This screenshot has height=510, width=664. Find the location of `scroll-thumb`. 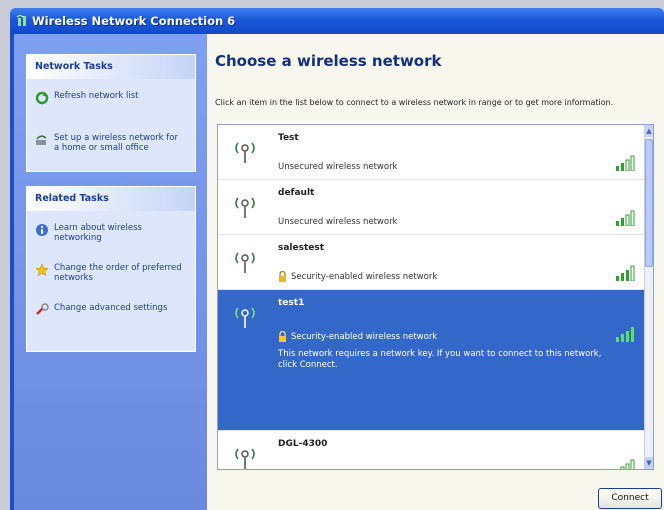

scroll-thumb is located at coordinates (649, 203).